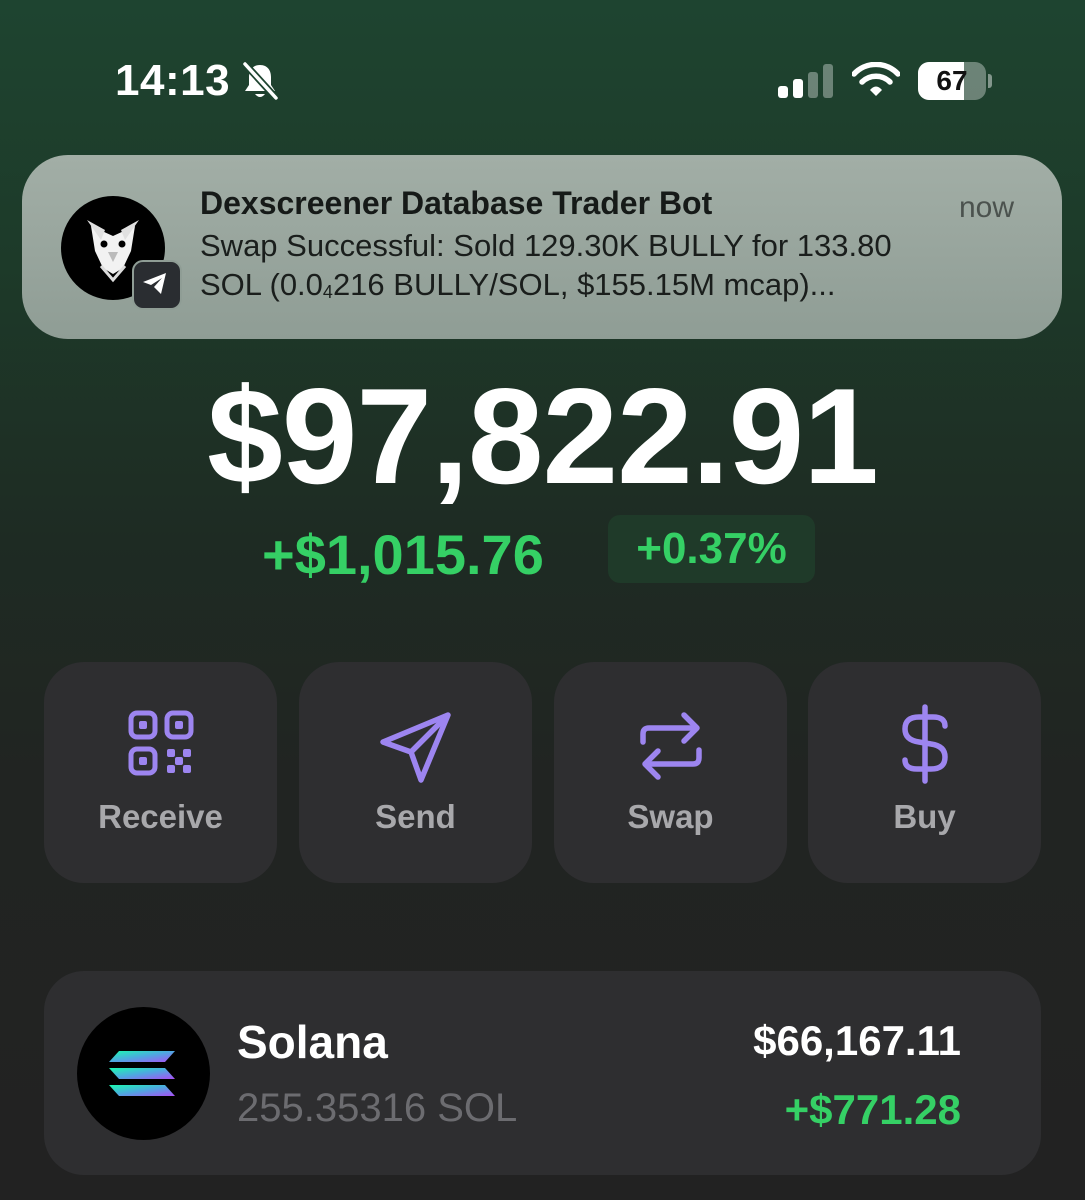  I want to click on paper-plane-icon, so click(415, 747).